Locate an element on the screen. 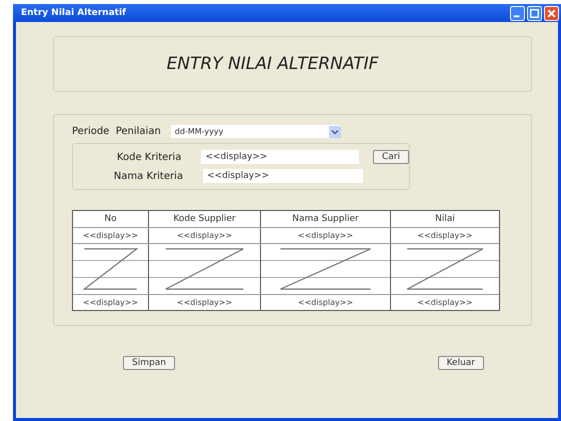 This screenshot has width=561, height=421. minimize-icon is located at coordinates (517, 13).